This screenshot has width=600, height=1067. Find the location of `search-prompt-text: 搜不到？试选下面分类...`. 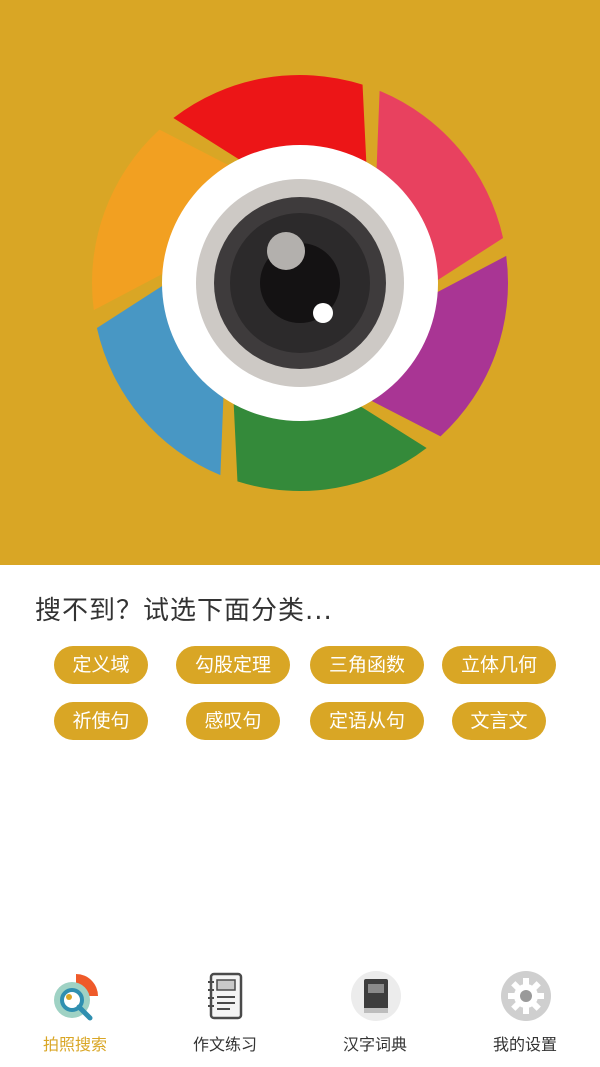

search-prompt-text: 搜不到？试选下面分类... is located at coordinates (184, 611).